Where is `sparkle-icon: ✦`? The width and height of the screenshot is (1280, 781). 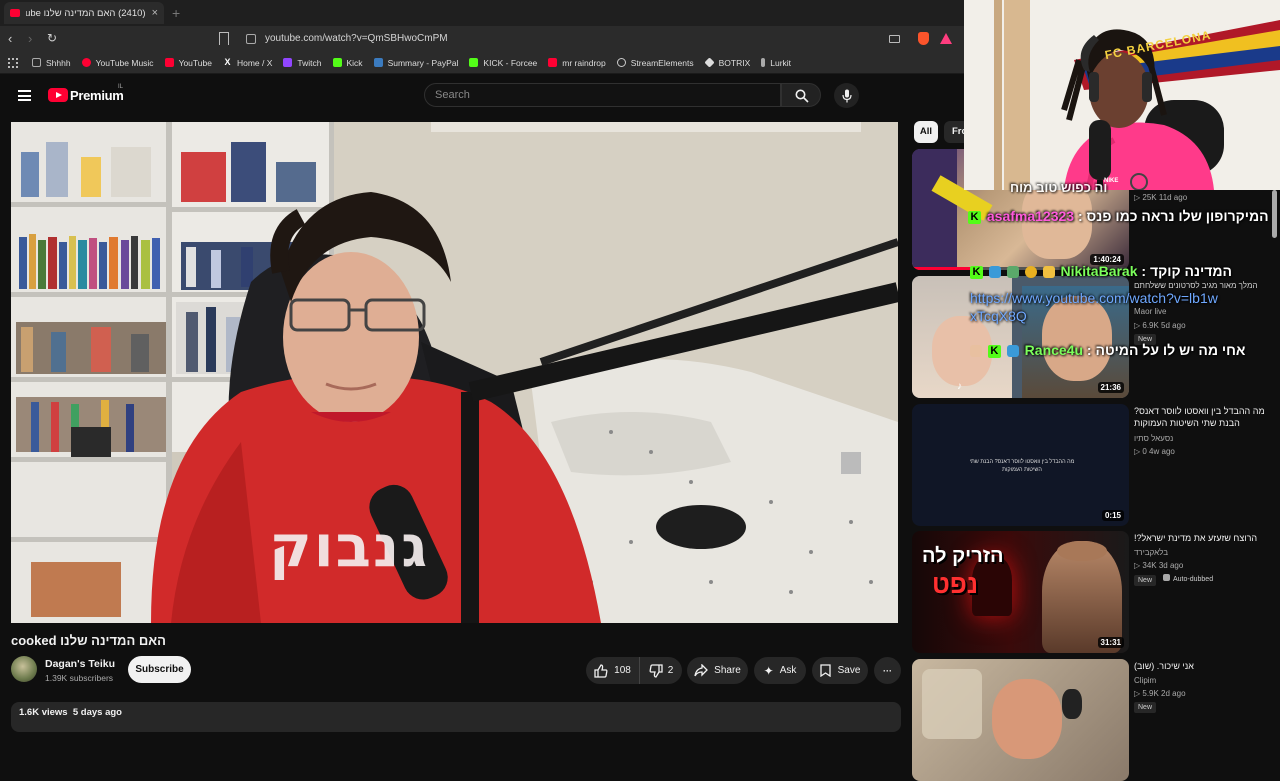 sparkle-icon: ✦ is located at coordinates (768, 670).